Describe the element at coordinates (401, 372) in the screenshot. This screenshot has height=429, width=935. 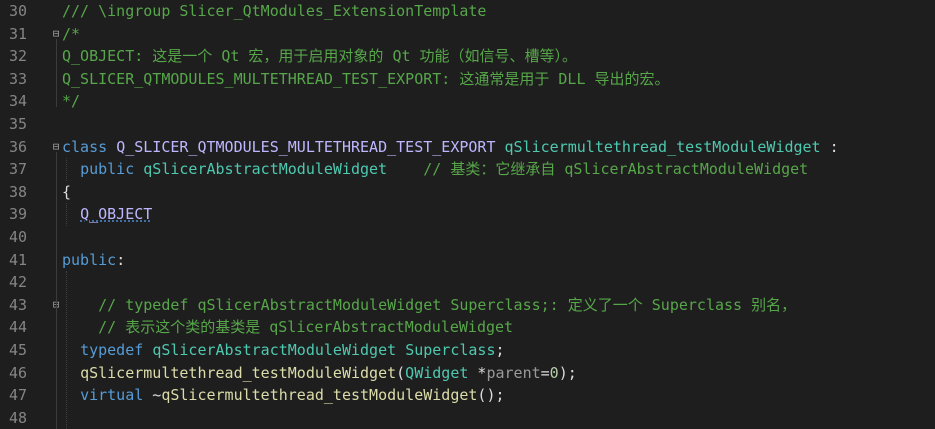
I see `code-token: (` at that location.